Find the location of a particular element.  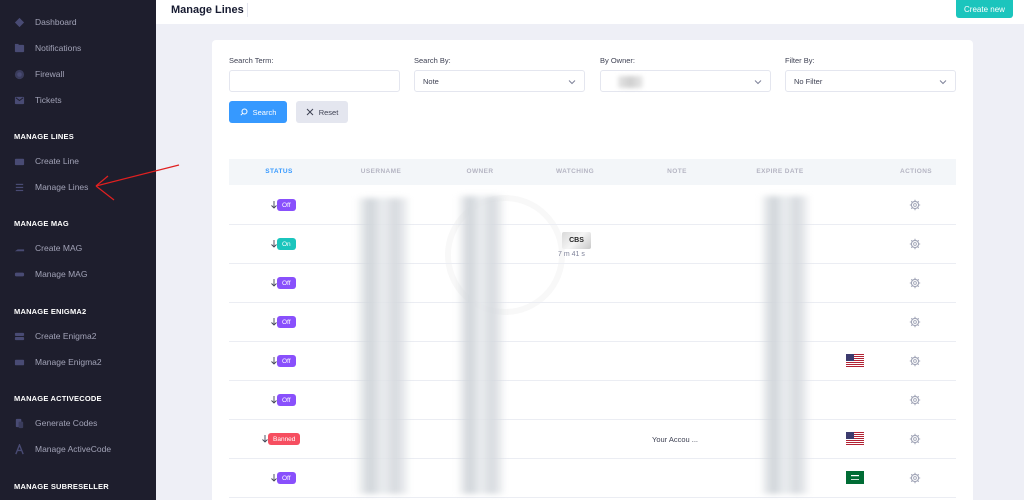

section-title-manage-mag: MANAGE MAG is located at coordinates (41, 223).